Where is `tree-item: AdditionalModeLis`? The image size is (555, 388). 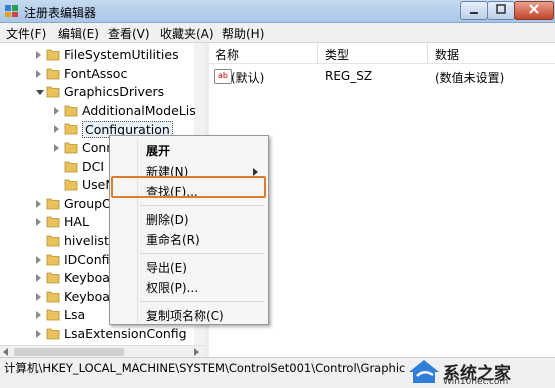
tree-item: AdditionalModeLis is located at coordinates (98, 111).